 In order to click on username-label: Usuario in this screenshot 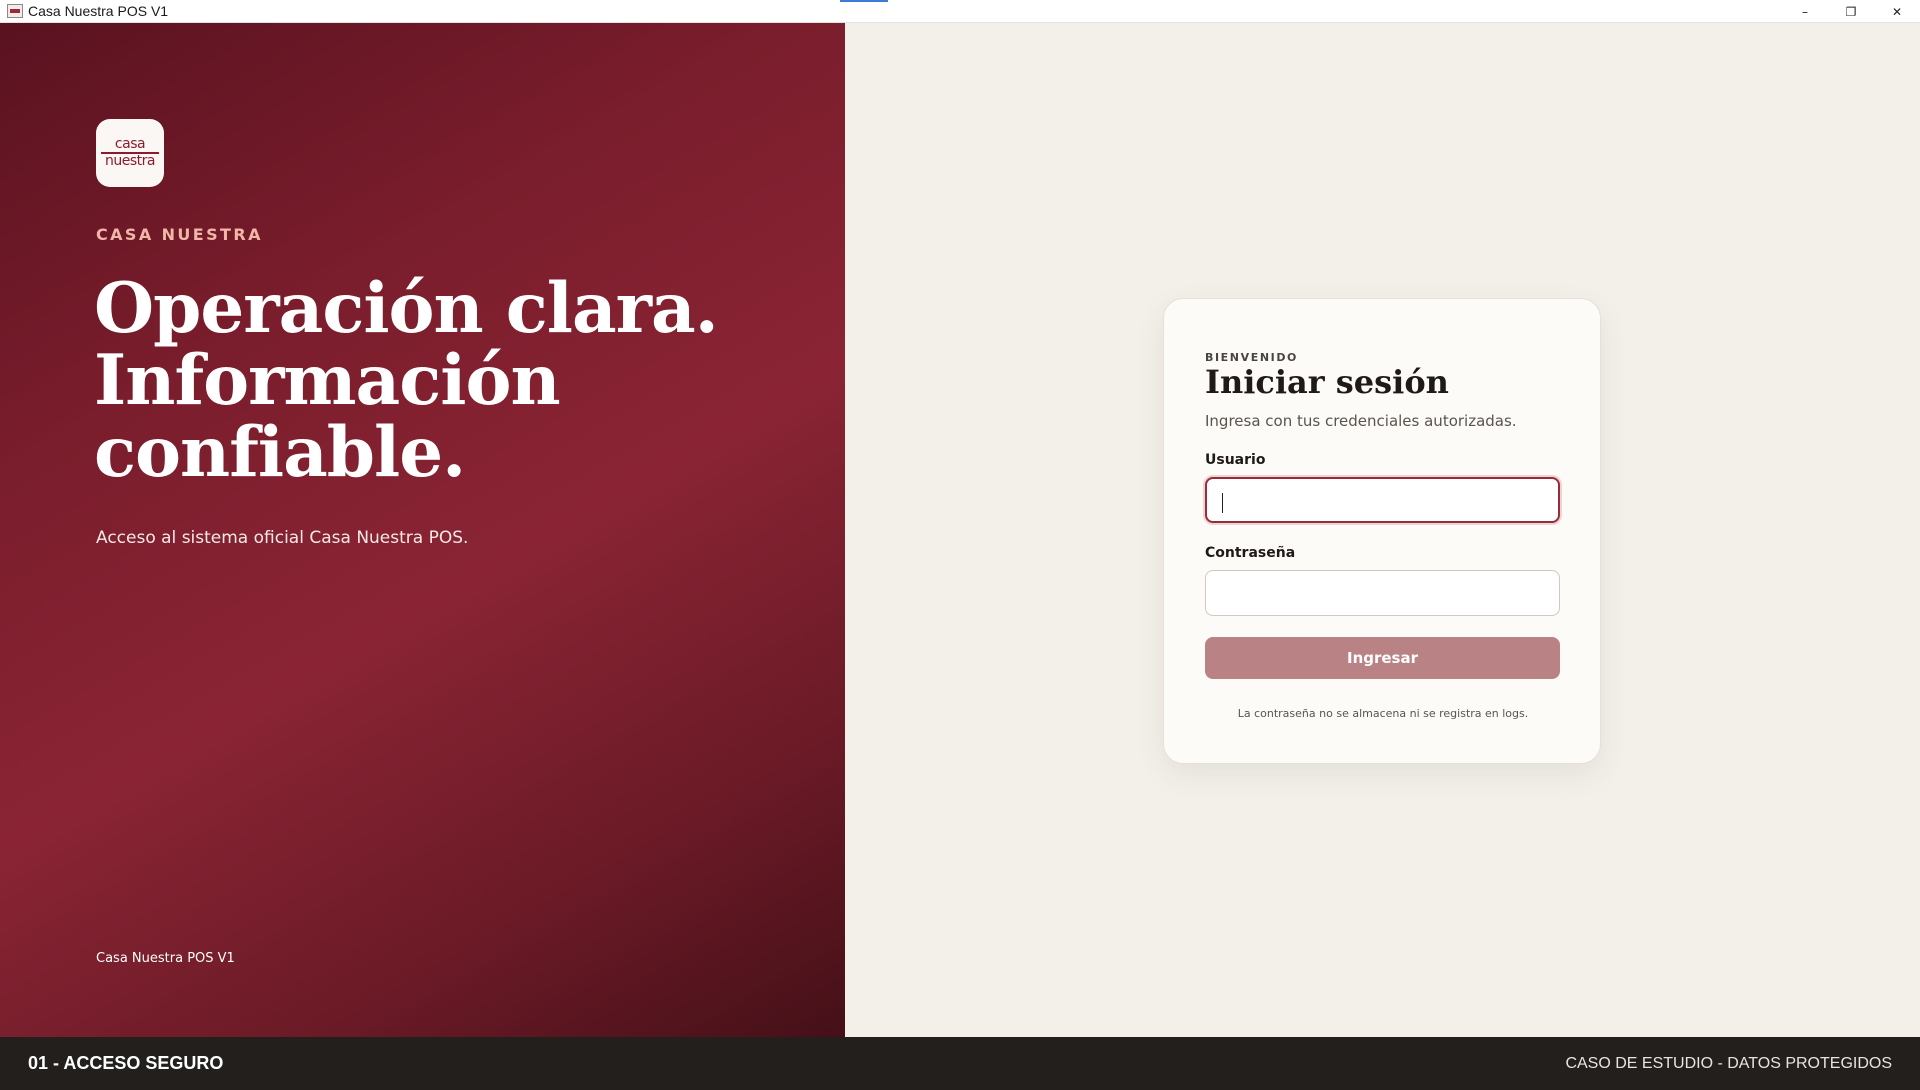, I will do `click(1235, 460)`.